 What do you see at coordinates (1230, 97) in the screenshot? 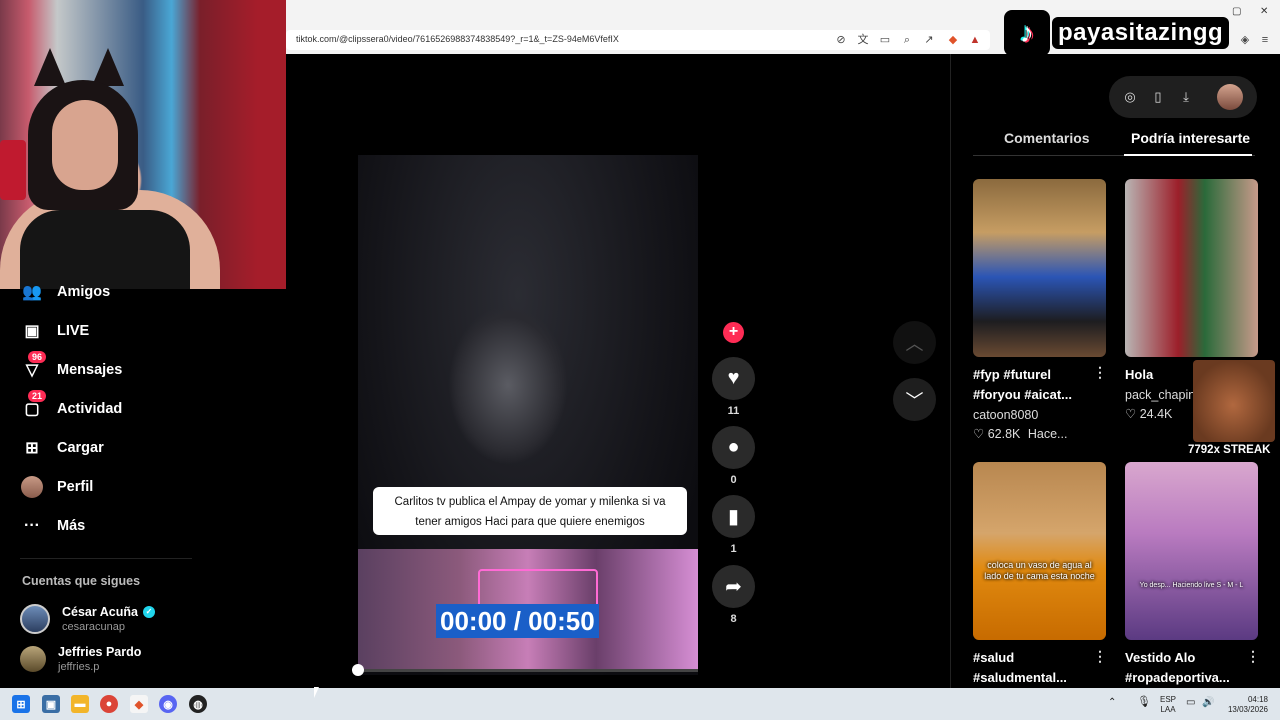
I see `user-avatar` at bounding box center [1230, 97].